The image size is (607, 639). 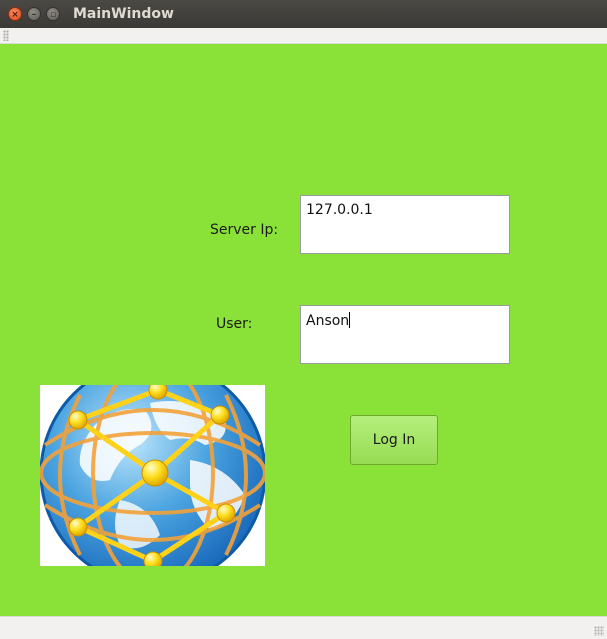 What do you see at coordinates (339, 210) in the screenshot?
I see `server-ip-value: 127.0.0.1` at bounding box center [339, 210].